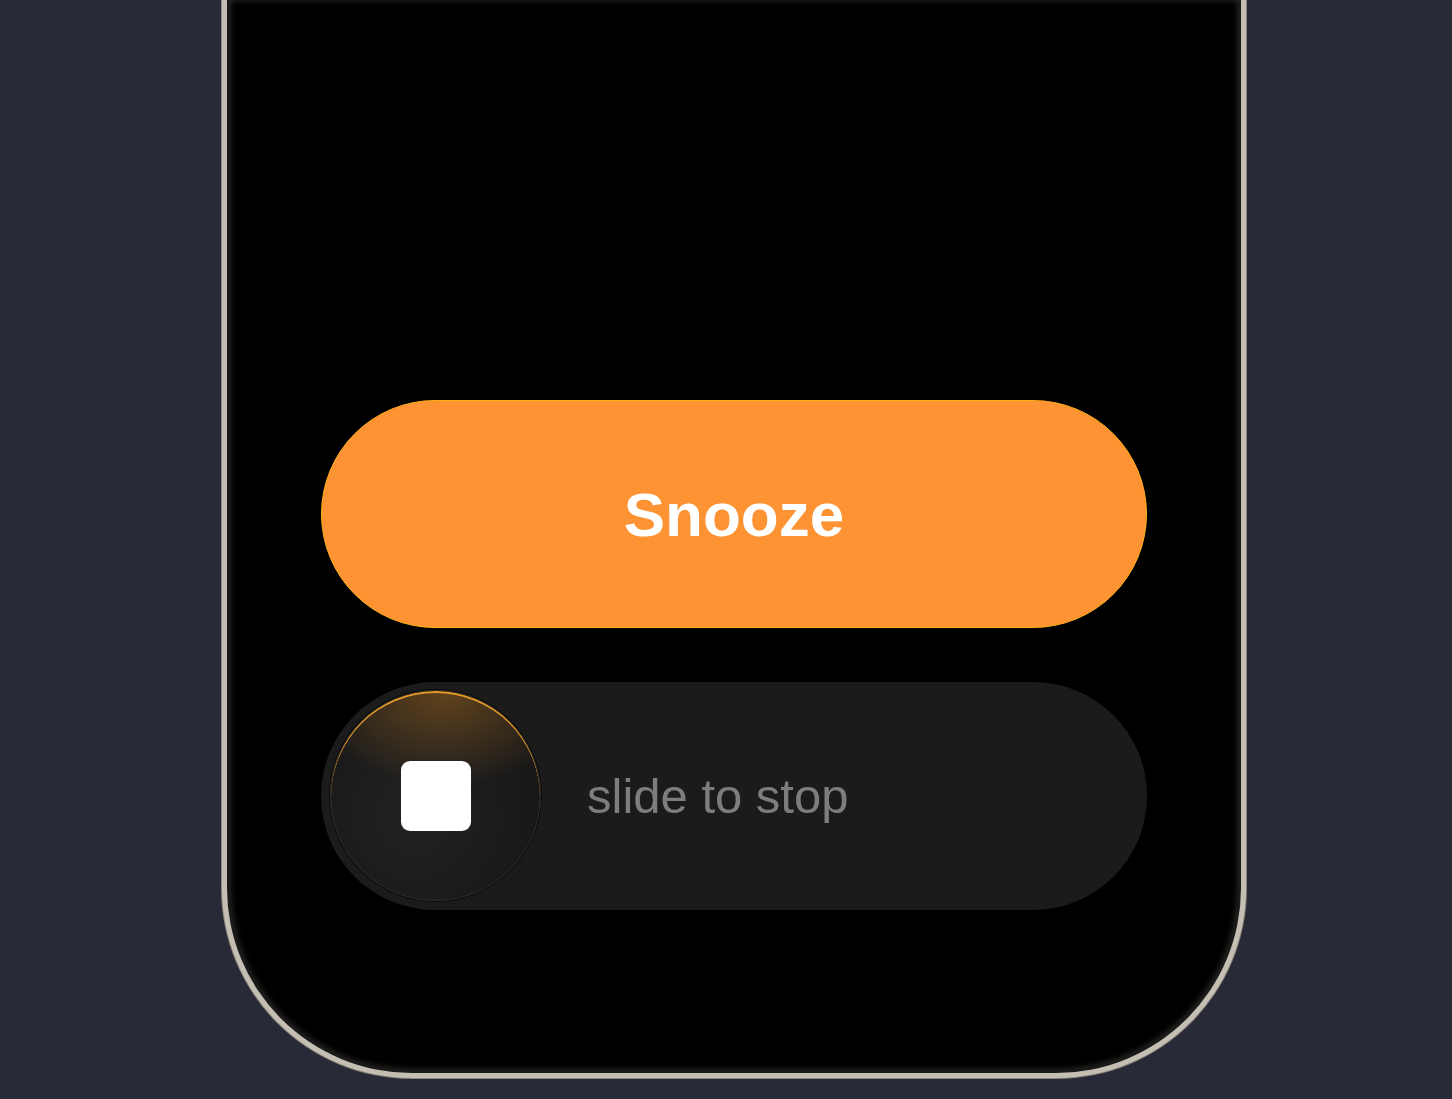  I want to click on stop-icon, so click(435, 795).